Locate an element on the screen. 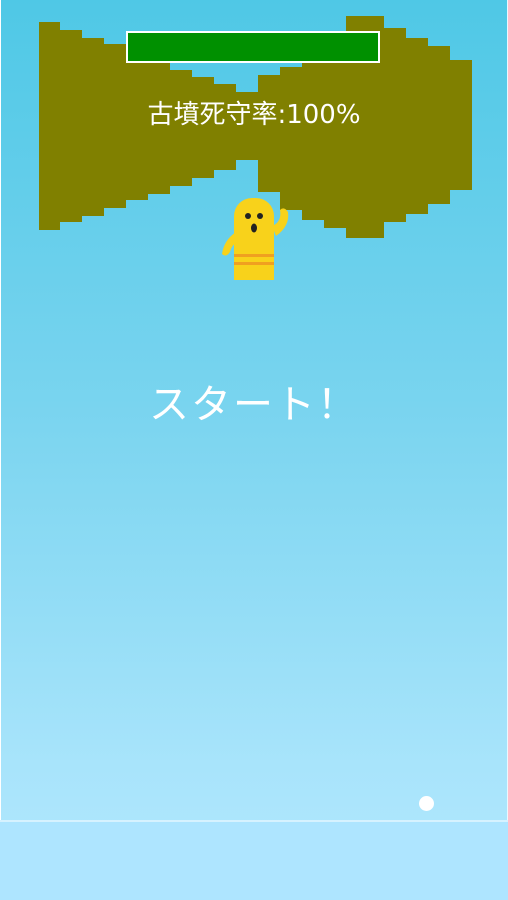 The height and width of the screenshot is (900, 508). character-arm-right is located at coordinates (280, 222).